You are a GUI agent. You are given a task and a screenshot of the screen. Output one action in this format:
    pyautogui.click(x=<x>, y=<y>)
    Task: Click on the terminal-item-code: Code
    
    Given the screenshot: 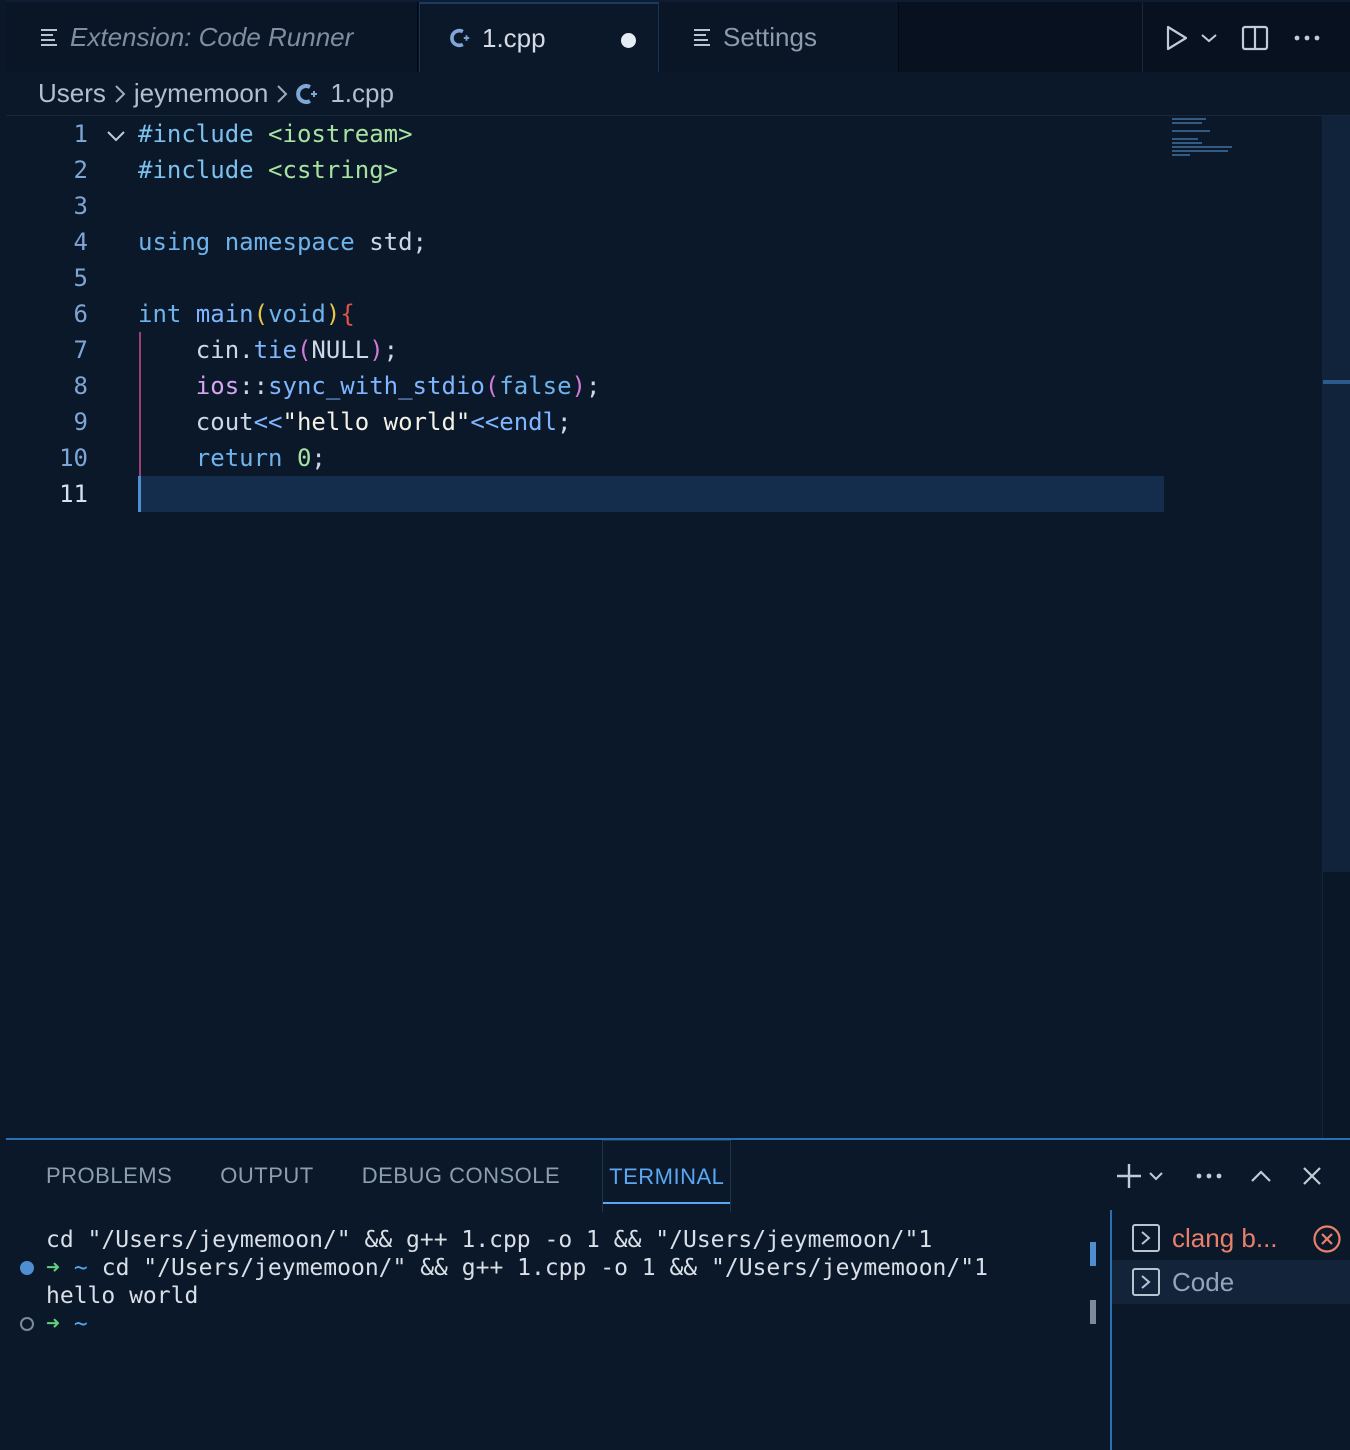 What is the action you would take?
    pyautogui.click(x=1231, y=1282)
    